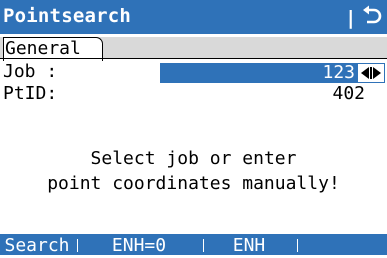  Describe the element at coordinates (193, 183) in the screenshot. I see `message-line-2: point coordinates manually!` at that location.